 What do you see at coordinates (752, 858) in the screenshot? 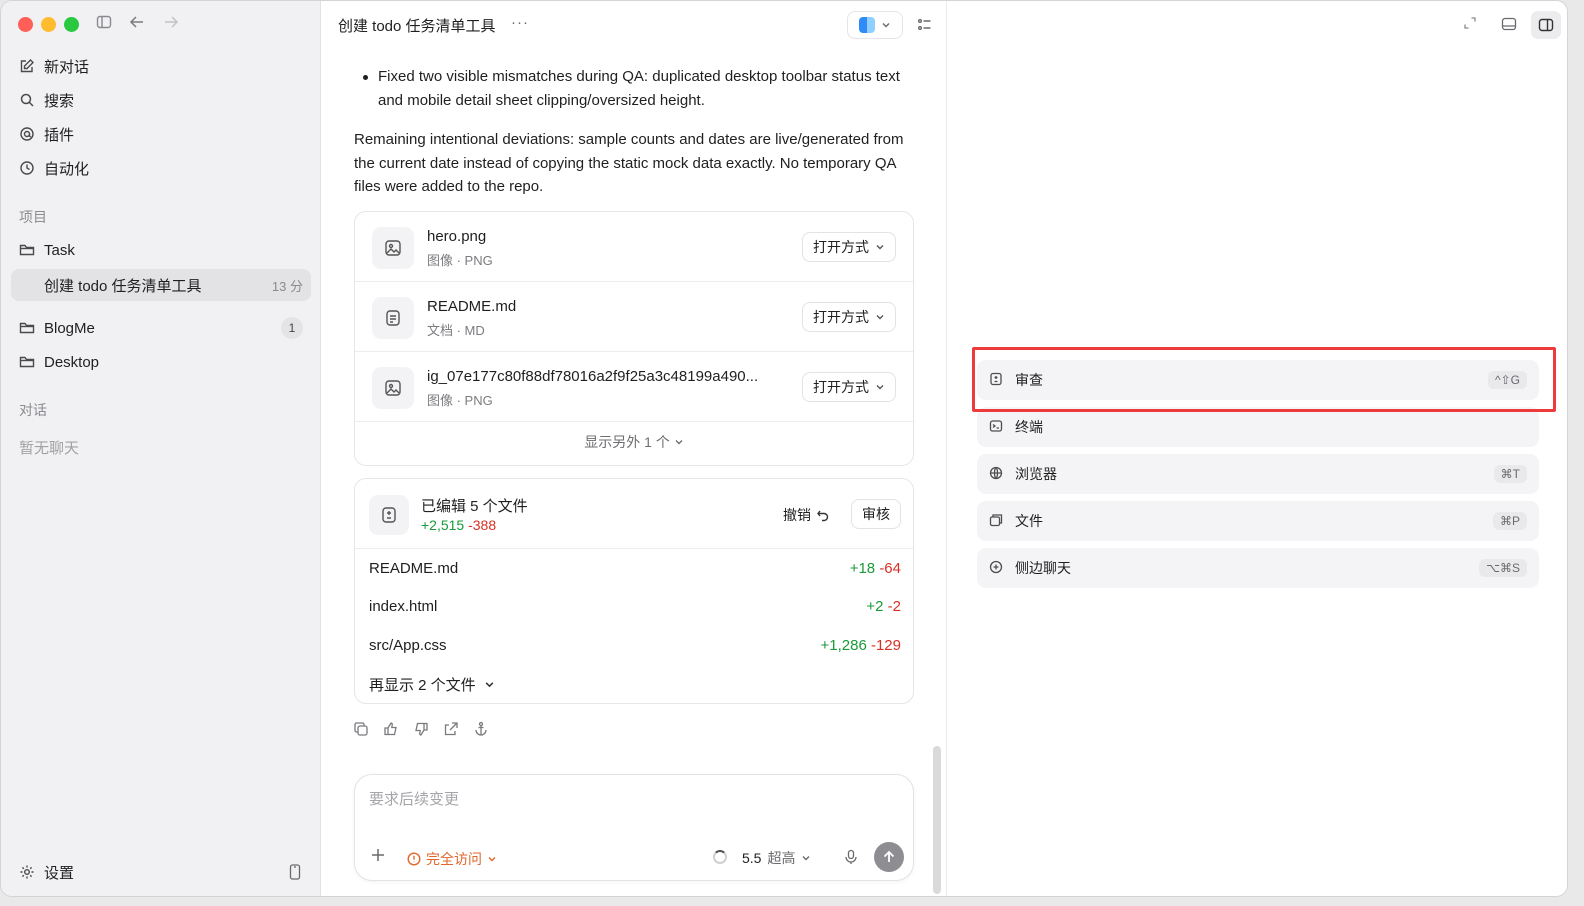
I see `model-version: 5.5` at bounding box center [752, 858].